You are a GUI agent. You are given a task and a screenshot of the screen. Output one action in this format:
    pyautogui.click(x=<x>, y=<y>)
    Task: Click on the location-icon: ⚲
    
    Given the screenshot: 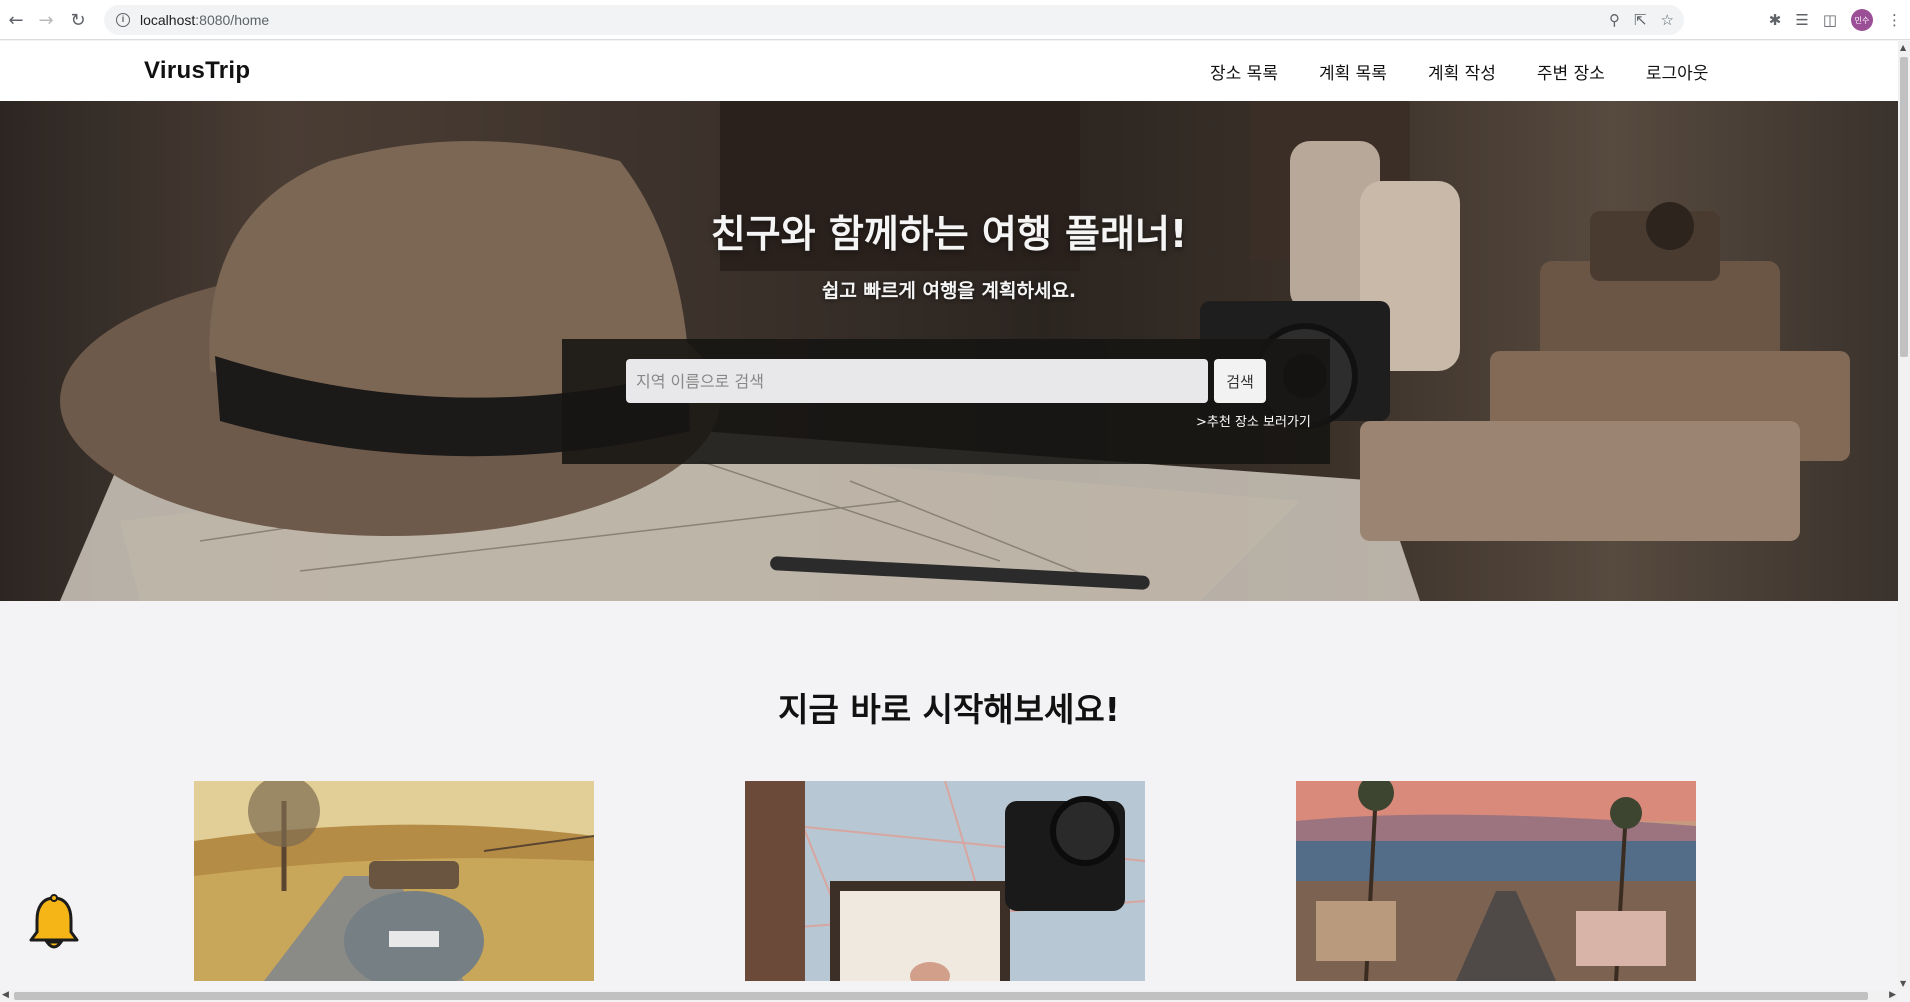 What is the action you would take?
    pyautogui.click(x=1614, y=20)
    